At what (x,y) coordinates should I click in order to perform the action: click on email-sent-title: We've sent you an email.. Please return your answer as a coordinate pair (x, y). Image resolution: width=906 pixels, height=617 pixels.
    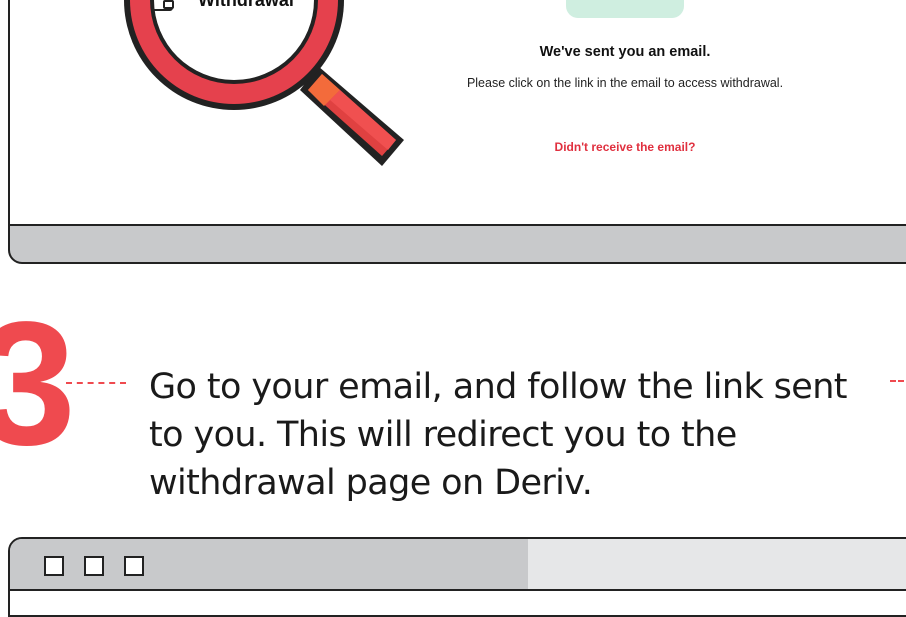
    Looking at the image, I should click on (625, 52).